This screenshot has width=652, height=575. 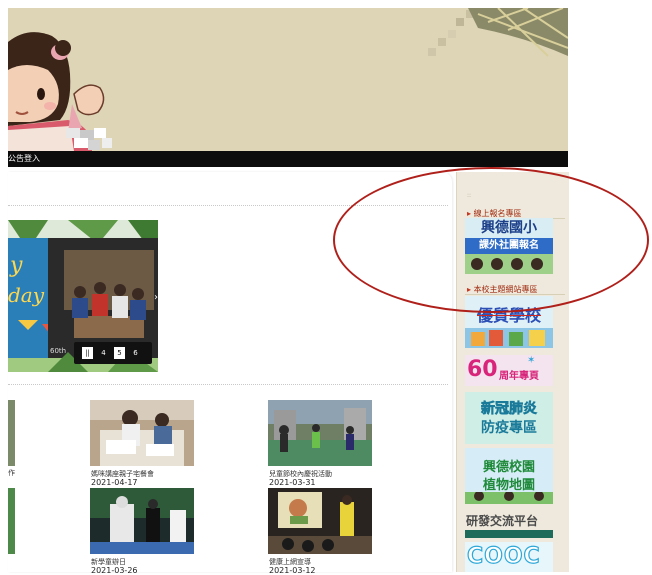 What do you see at coordinates (228, 384) in the screenshot?
I see `section-divider` at bounding box center [228, 384].